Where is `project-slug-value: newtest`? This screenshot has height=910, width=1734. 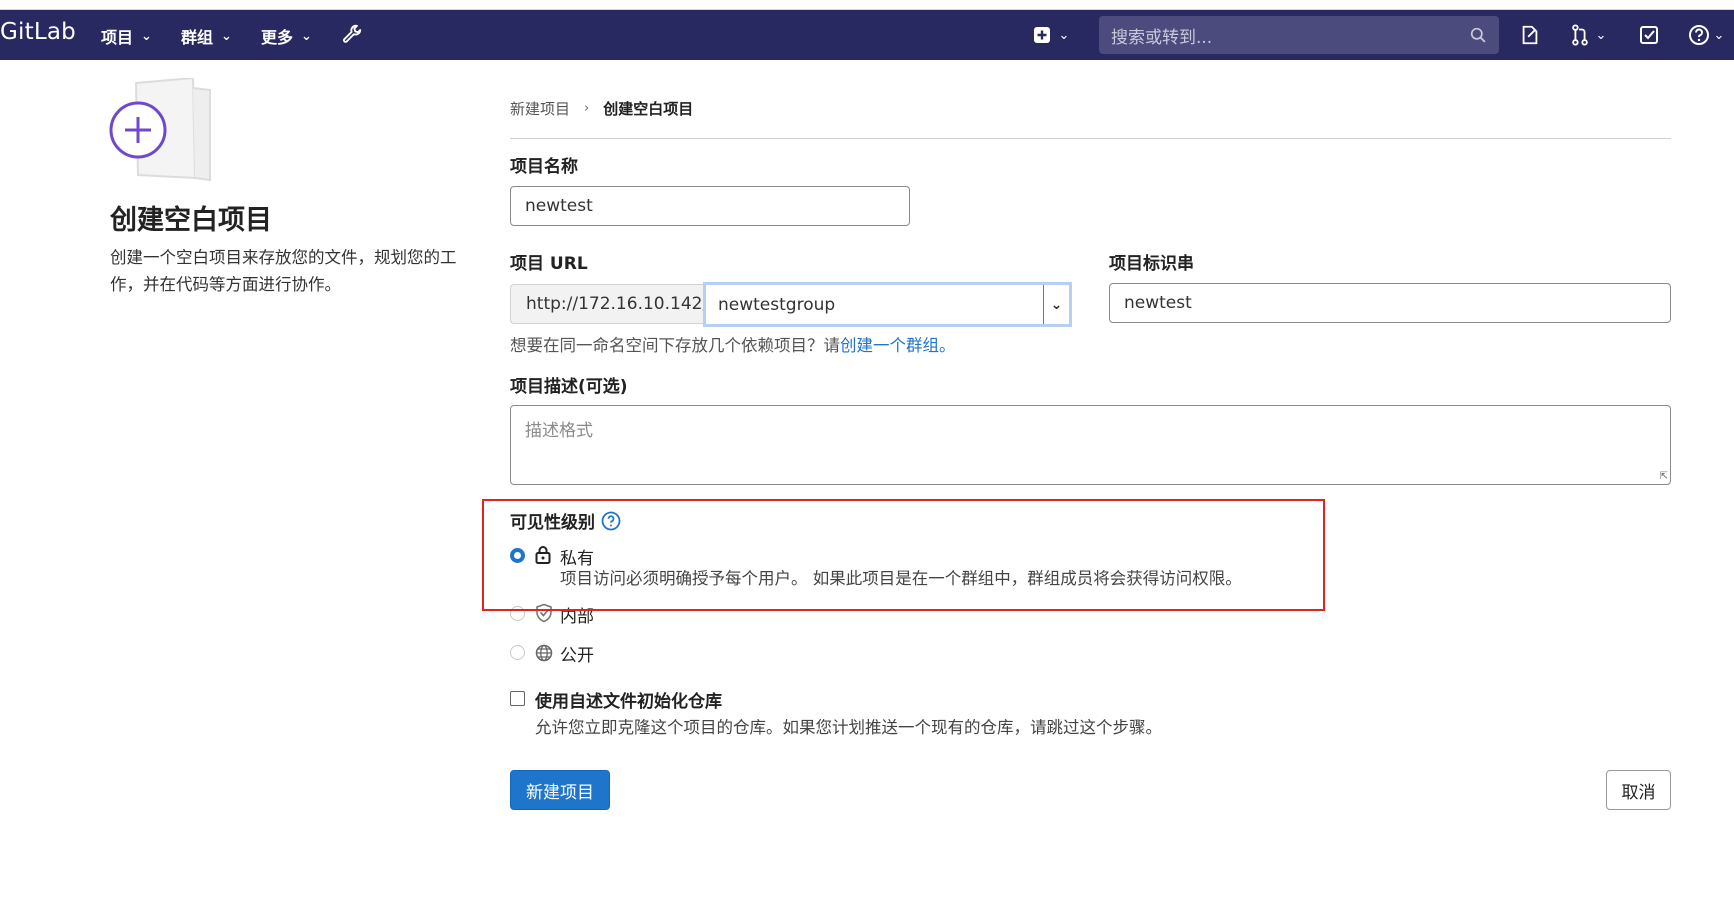
project-slug-value: newtest is located at coordinates (1158, 303).